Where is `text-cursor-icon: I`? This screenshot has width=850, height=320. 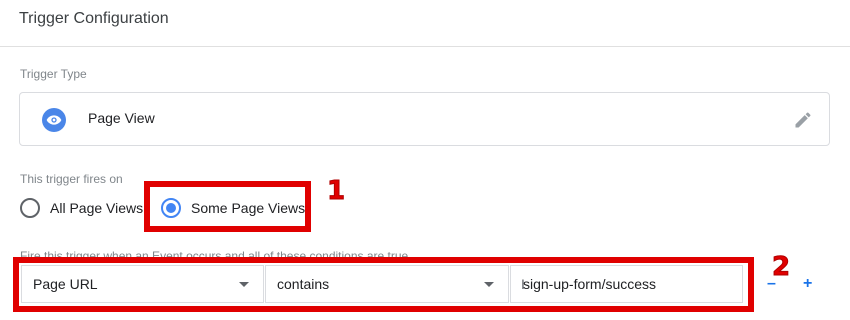
text-cursor-icon: I is located at coordinates (523, 284).